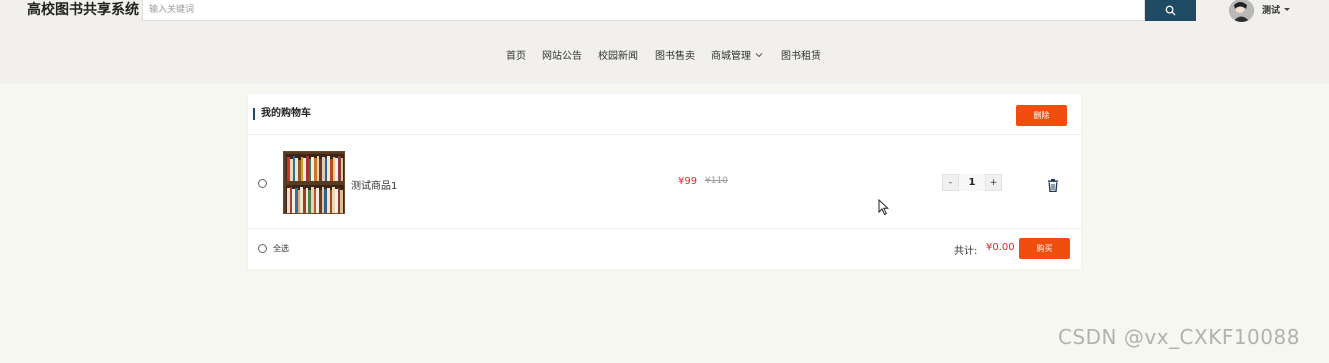 This screenshot has width=1329, height=363. I want to click on cart-title: 我的购物车, so click(282, 114).